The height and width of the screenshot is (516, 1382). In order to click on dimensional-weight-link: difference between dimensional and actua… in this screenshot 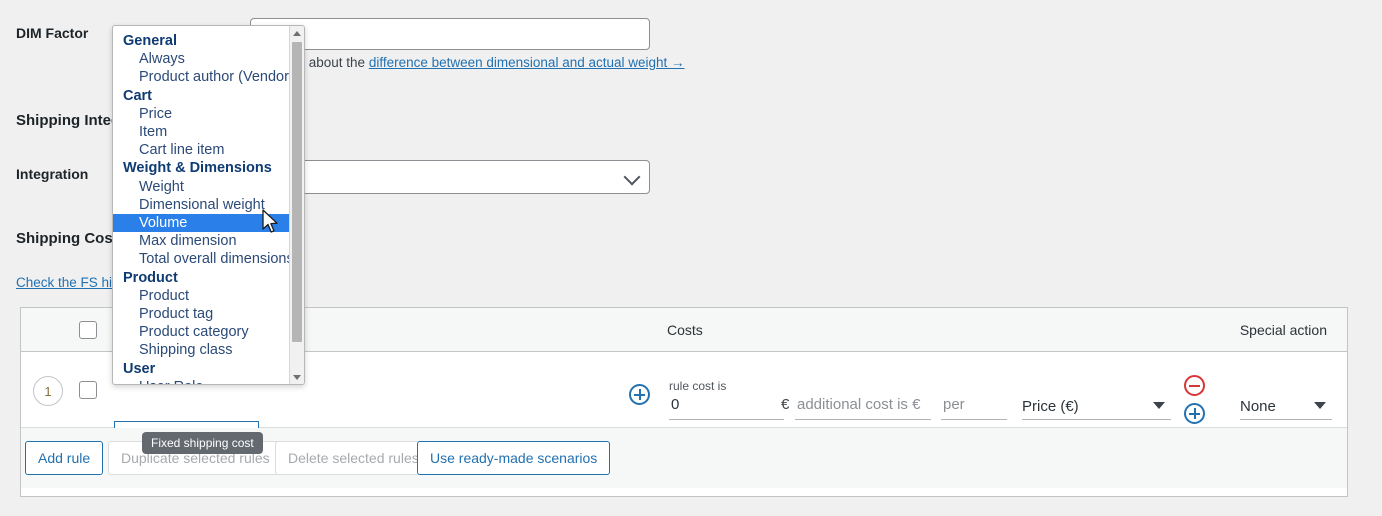, I will do `click(527, 62)`.